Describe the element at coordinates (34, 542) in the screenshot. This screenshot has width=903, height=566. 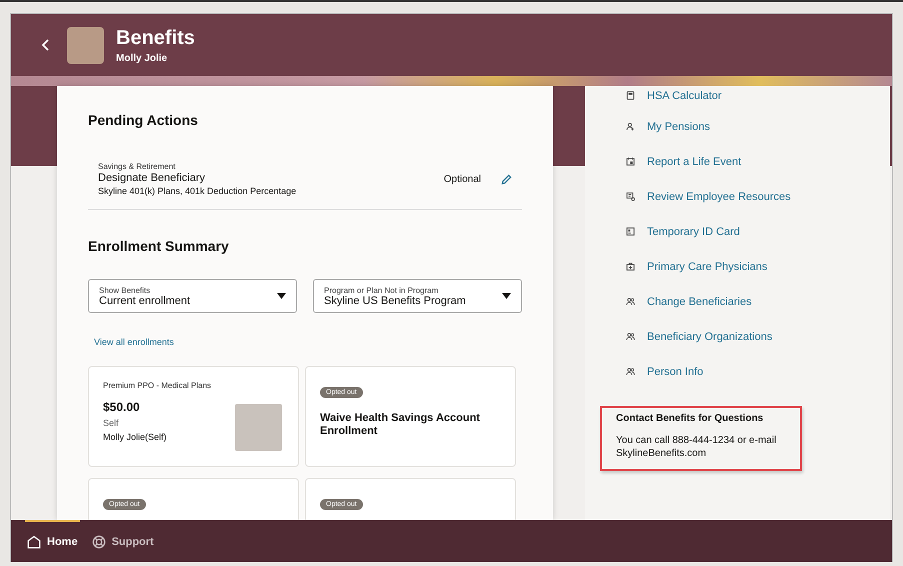
I see `home-icon` at that location.